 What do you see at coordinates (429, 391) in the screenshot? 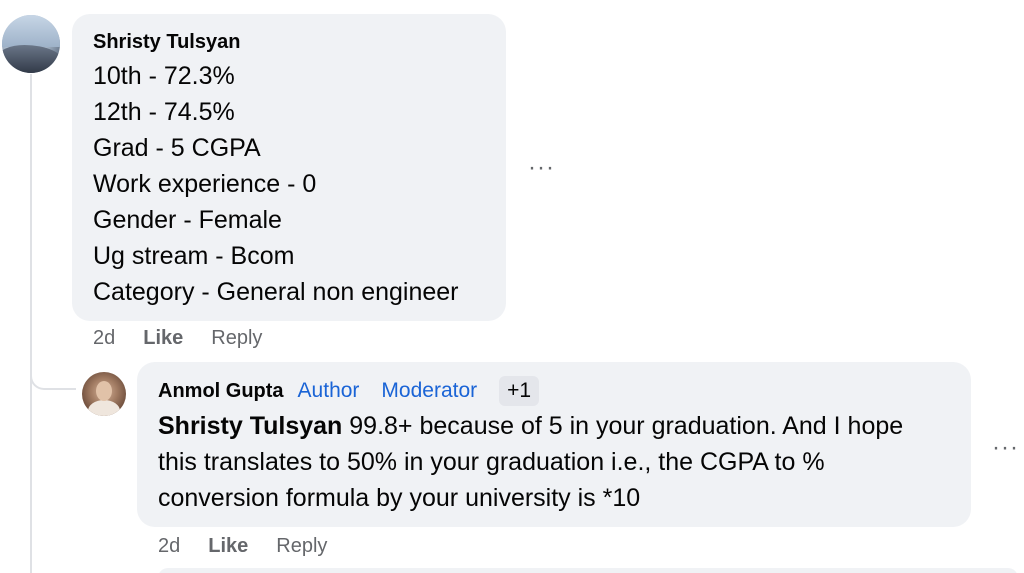
I see `moderator-badge: Moderator` at bounding box center [429, 391].